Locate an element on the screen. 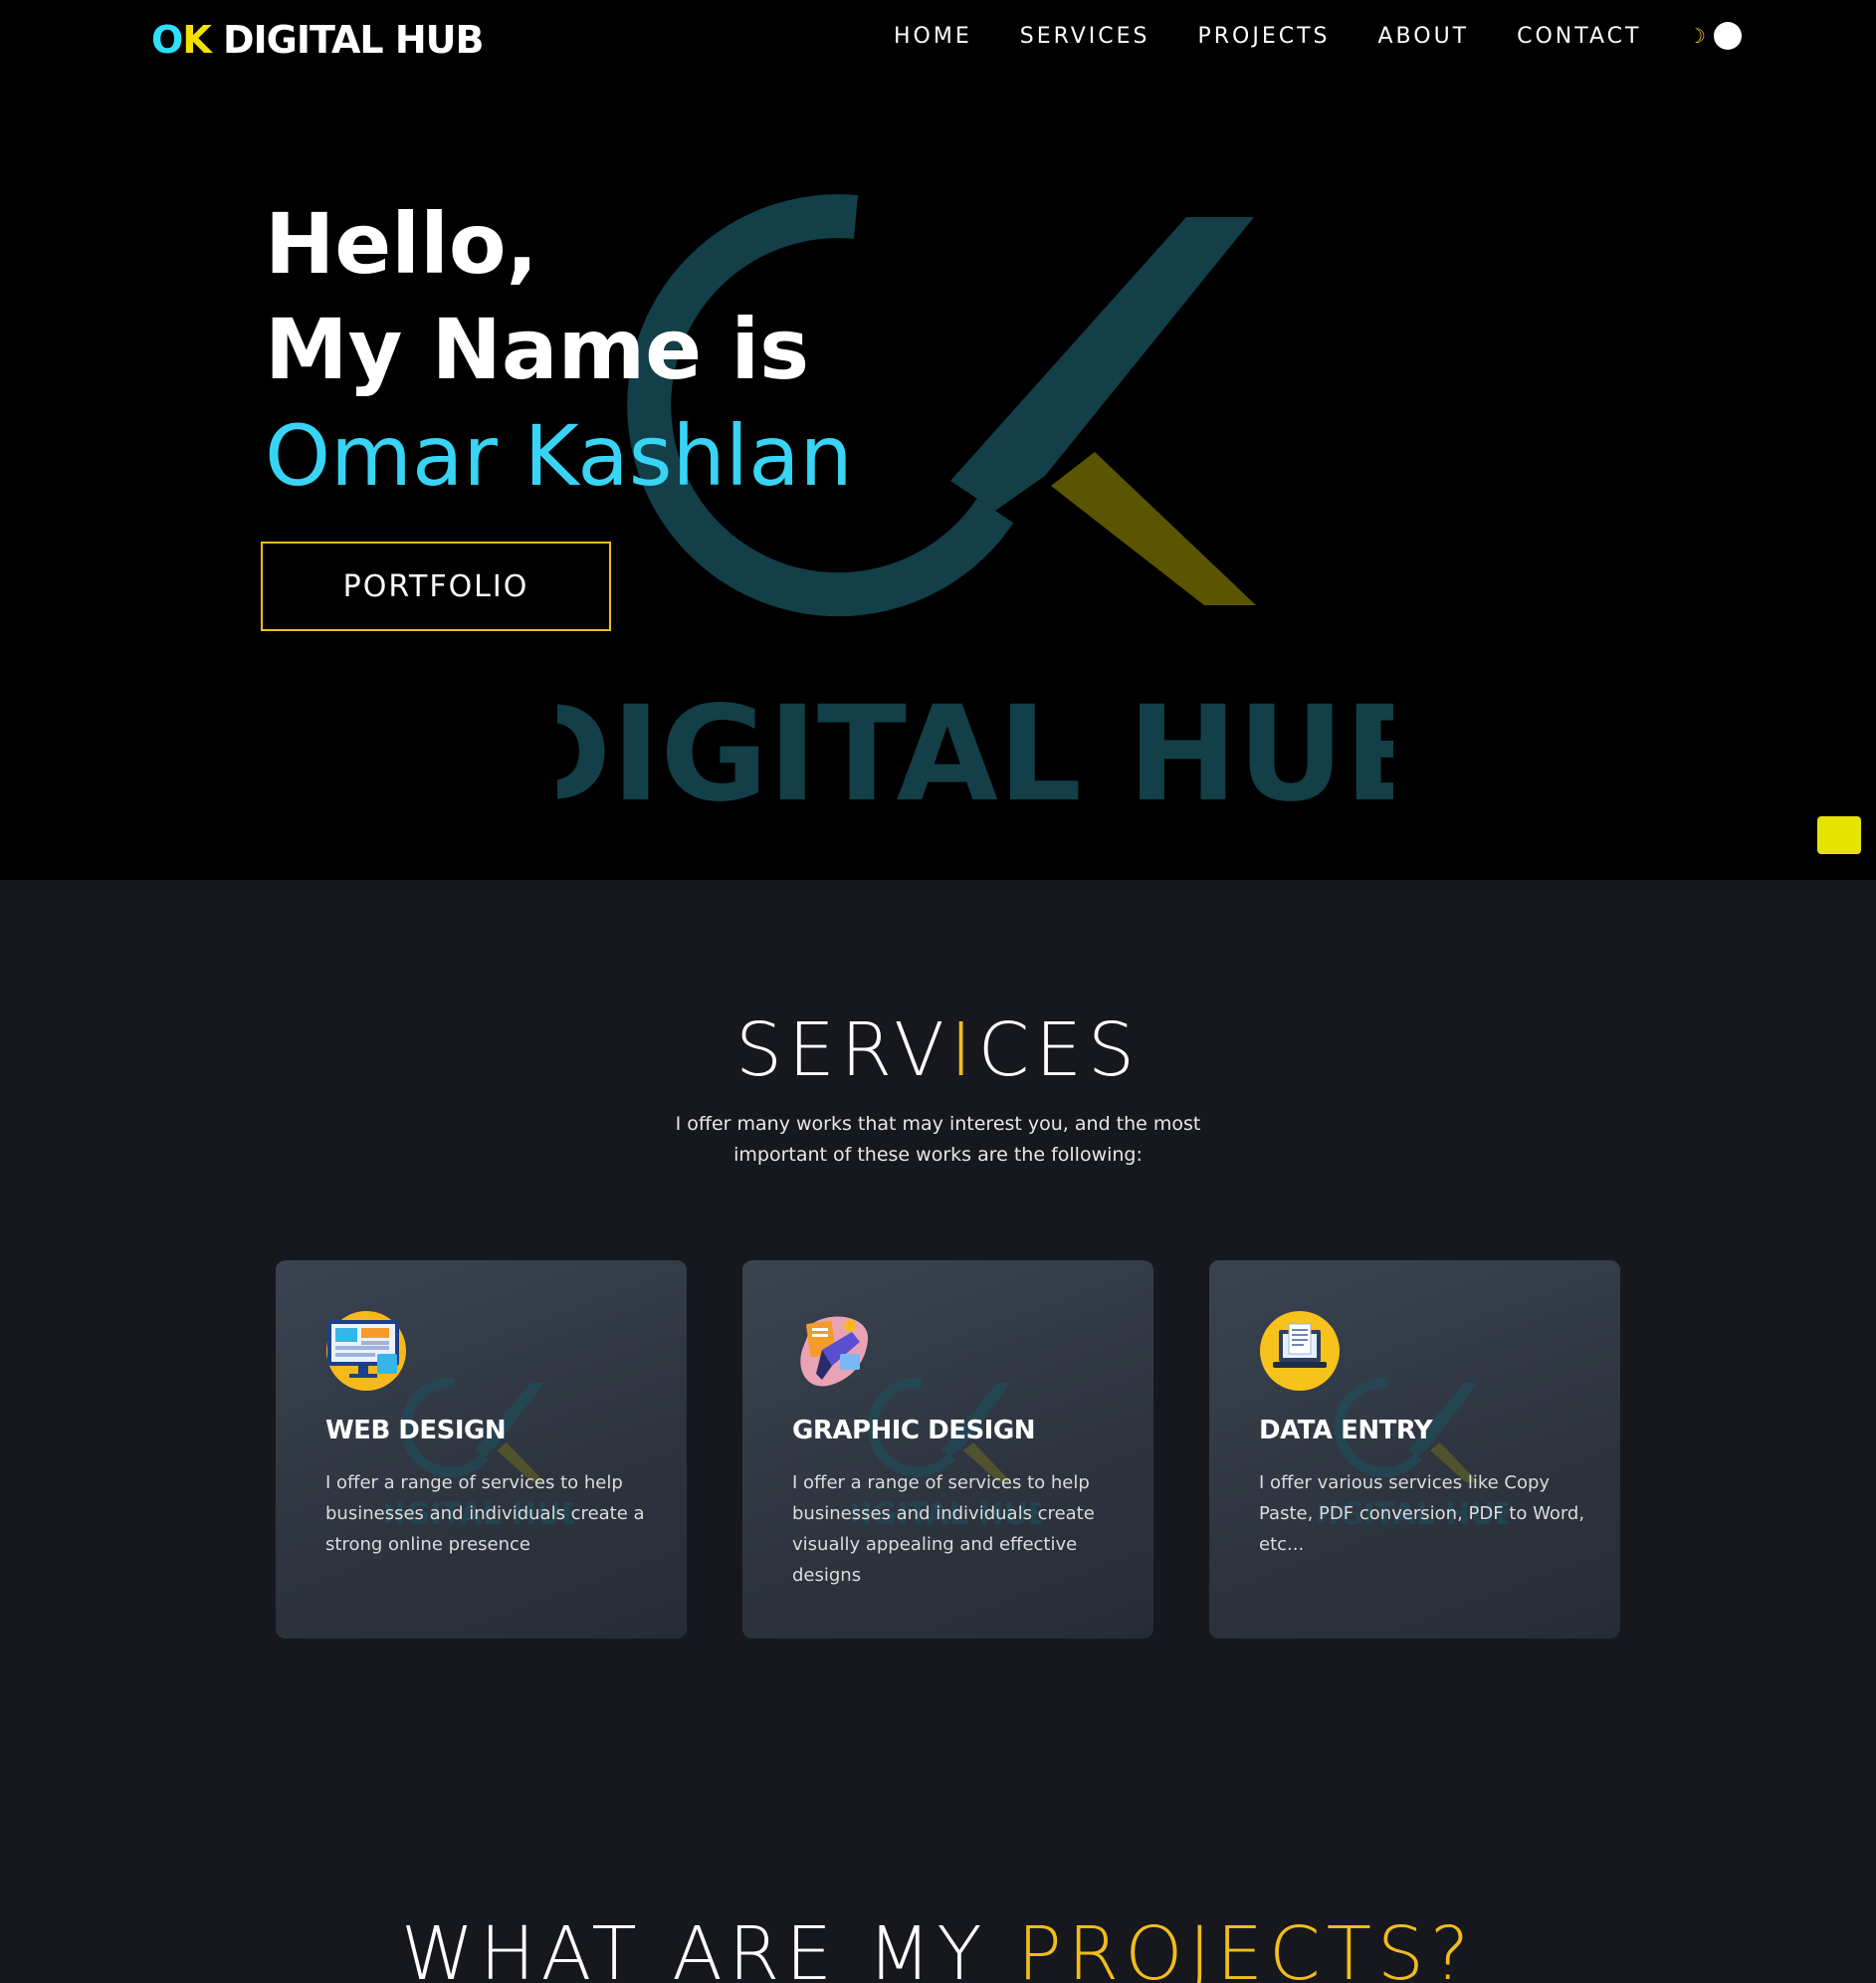 This screenshot has width=1876, height=1983. nav-links: HOME SERVICES PROJECTS ABOUT CONTACT is located at coordinates (1291, 36).